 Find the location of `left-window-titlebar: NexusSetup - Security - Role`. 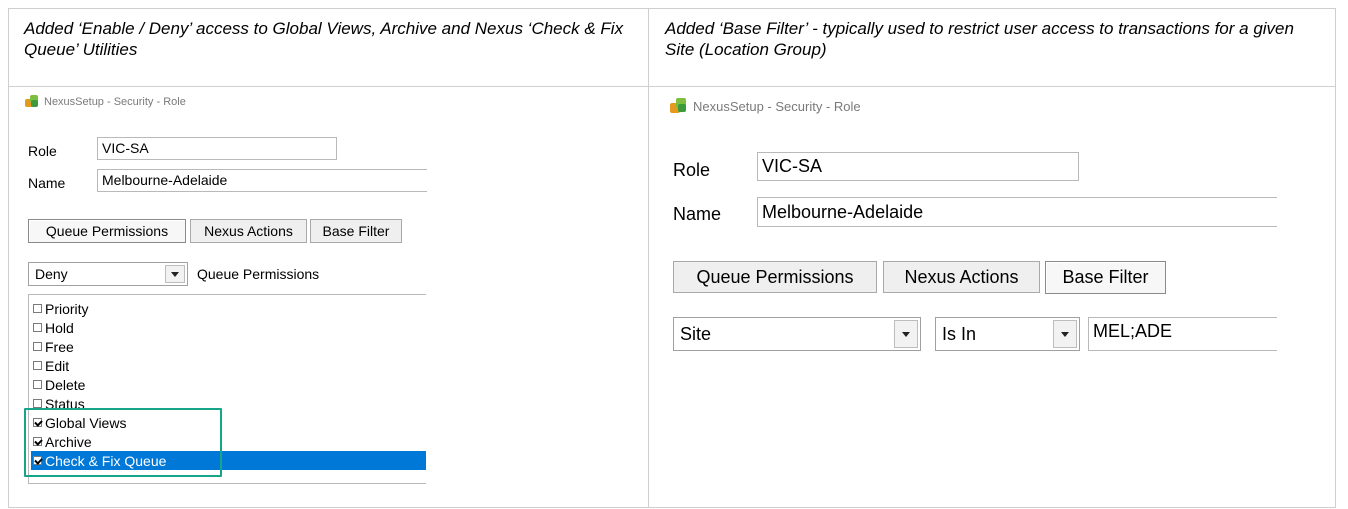

left-window-titlebar: NexusSetup - Security - Role is located at coordinates (105, 101).